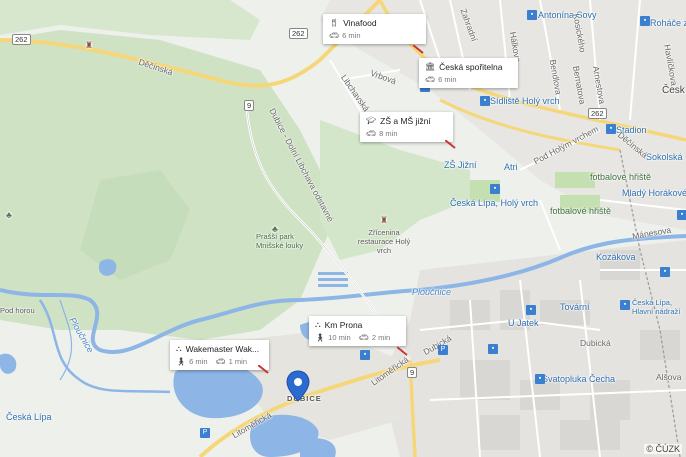  Describe the element at coordinates (468, 73) in the screenshot. I see `place-card-ceska-sporitelna: 🏛︎ Česká spořitelna 🚗︎ 6 min` at that location.